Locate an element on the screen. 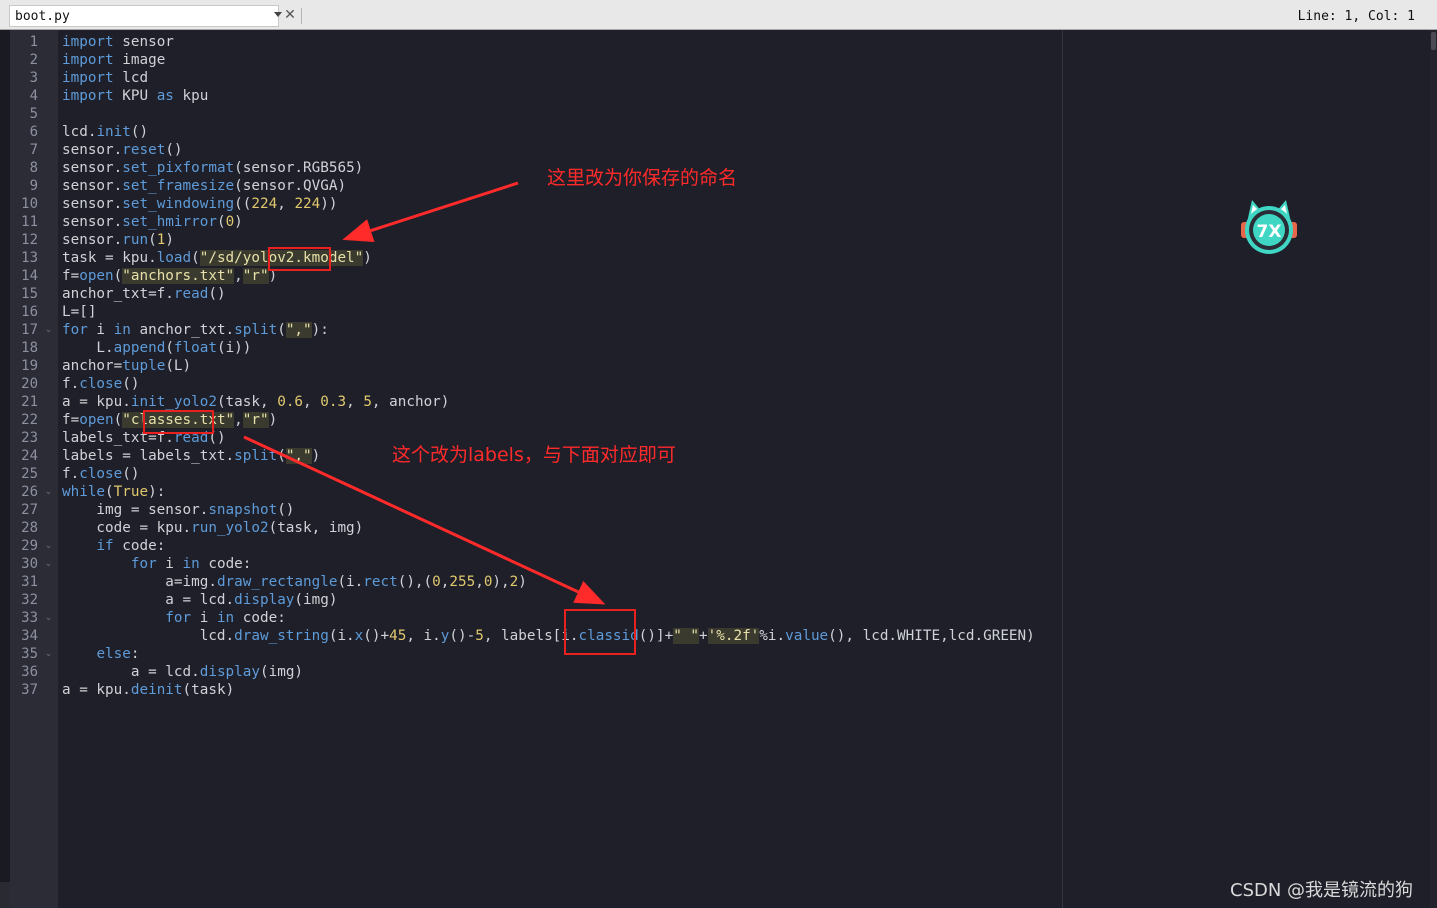  code-token: lcd is located at coordinates (131, 78).